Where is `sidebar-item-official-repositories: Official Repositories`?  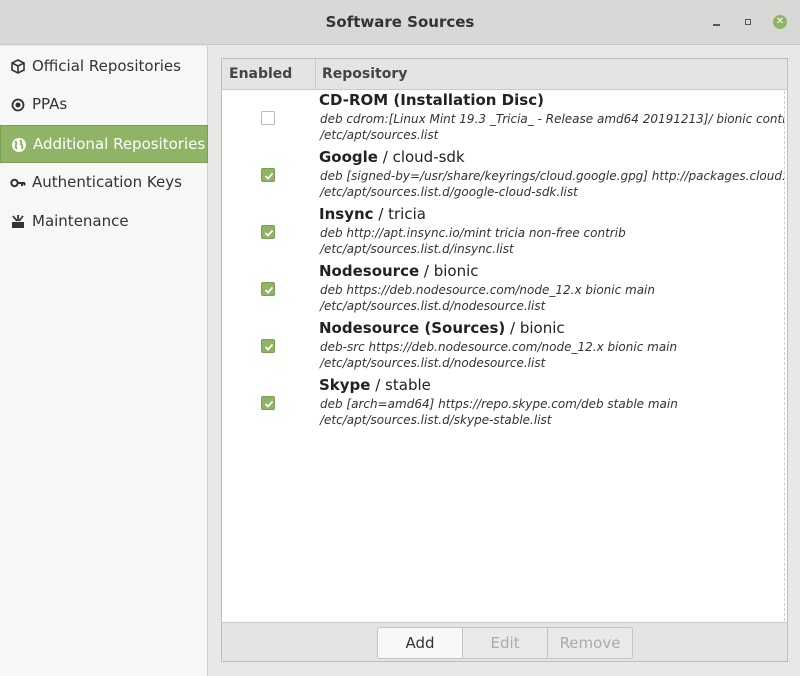
sidebar-item-official-repositories: Official Repositories is located at coordinates (104, 67).